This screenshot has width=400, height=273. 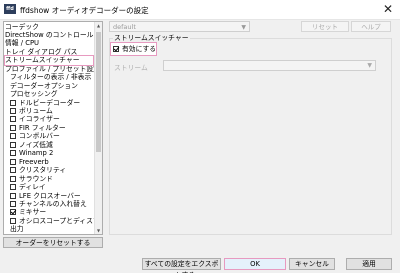 I want to click on tree-item: クリスタリティ, so click(x=38, y=170).